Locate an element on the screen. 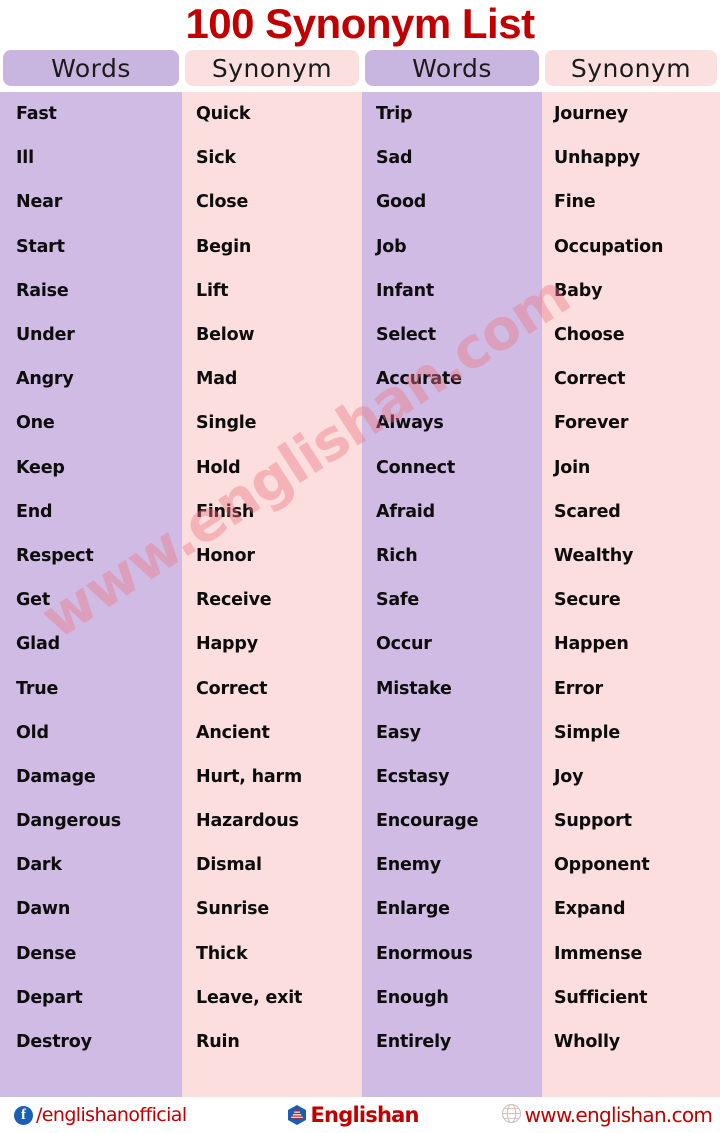 Image resolution: width=720 pixels, height=1133 pixels. word-cell: Enormous is located at coordinates (424, 953).